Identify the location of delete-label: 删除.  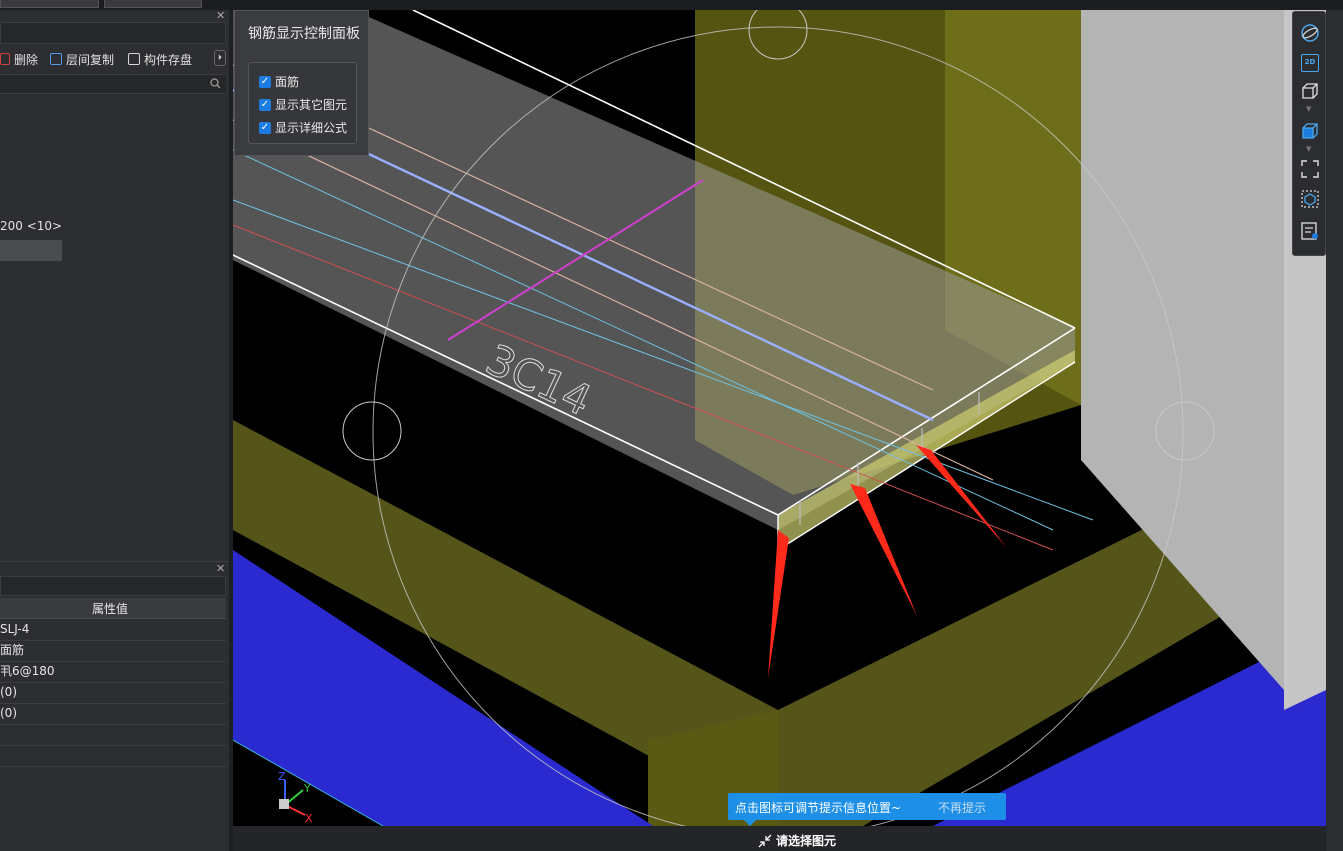
(26, 59).